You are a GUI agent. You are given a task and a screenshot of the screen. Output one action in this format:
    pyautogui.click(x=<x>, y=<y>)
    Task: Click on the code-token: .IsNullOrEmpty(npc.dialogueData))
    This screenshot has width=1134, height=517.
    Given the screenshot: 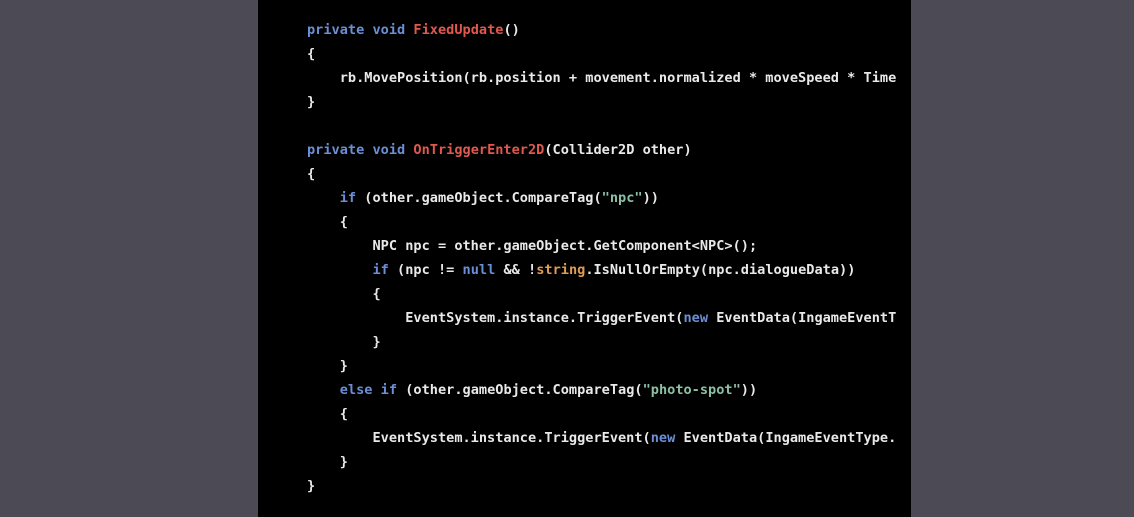 What is the action you would take?
    pyautogui.click(x=720, y=270)
    